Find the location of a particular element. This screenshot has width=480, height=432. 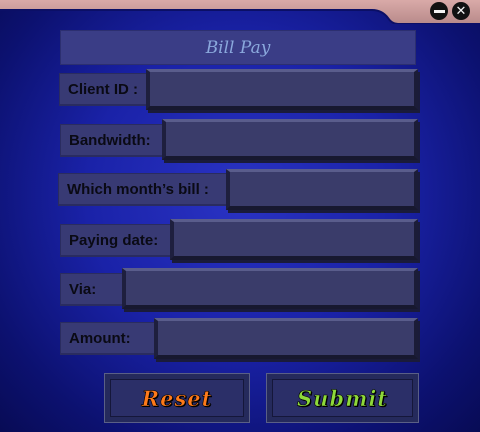

via-input is located at coordinates (270, 288).